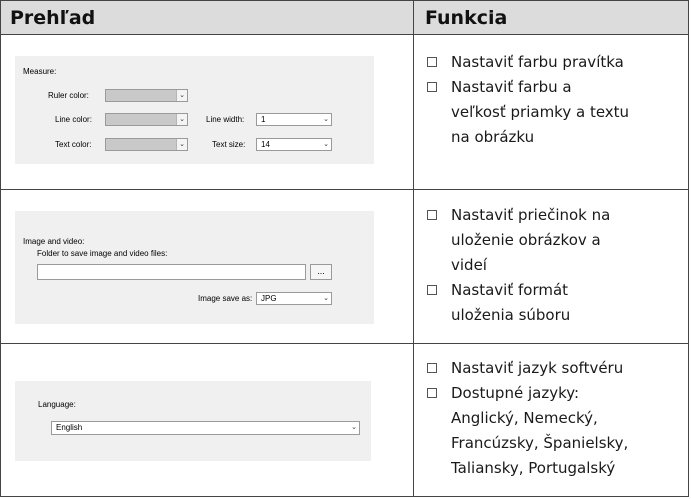 This screenshot has width=691, height=499. I want to click on line-width-value: 1, so click(263, 119).